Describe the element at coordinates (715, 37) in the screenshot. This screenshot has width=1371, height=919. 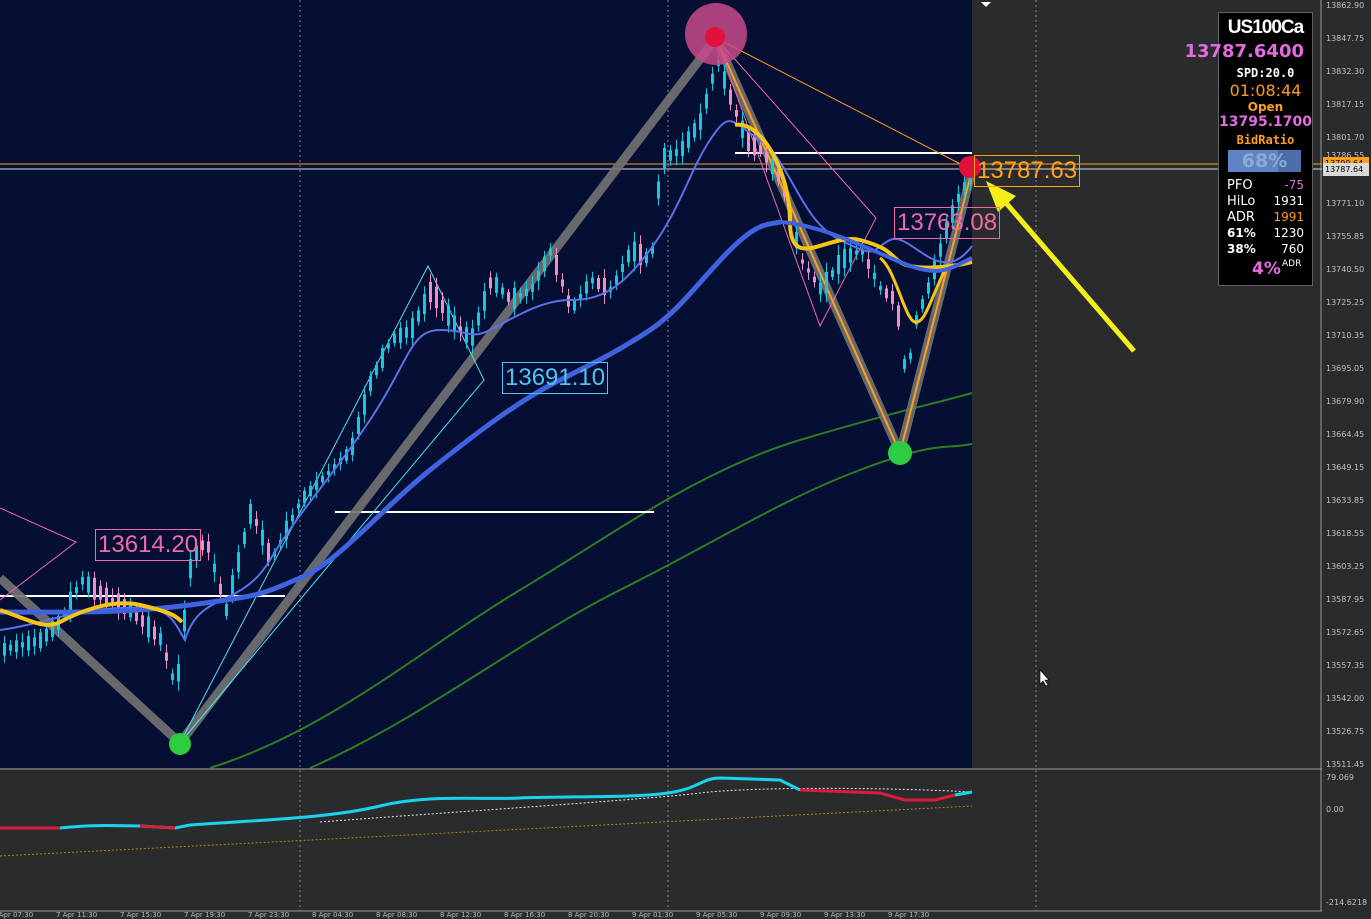
I see `swing-high-dot` at that location.